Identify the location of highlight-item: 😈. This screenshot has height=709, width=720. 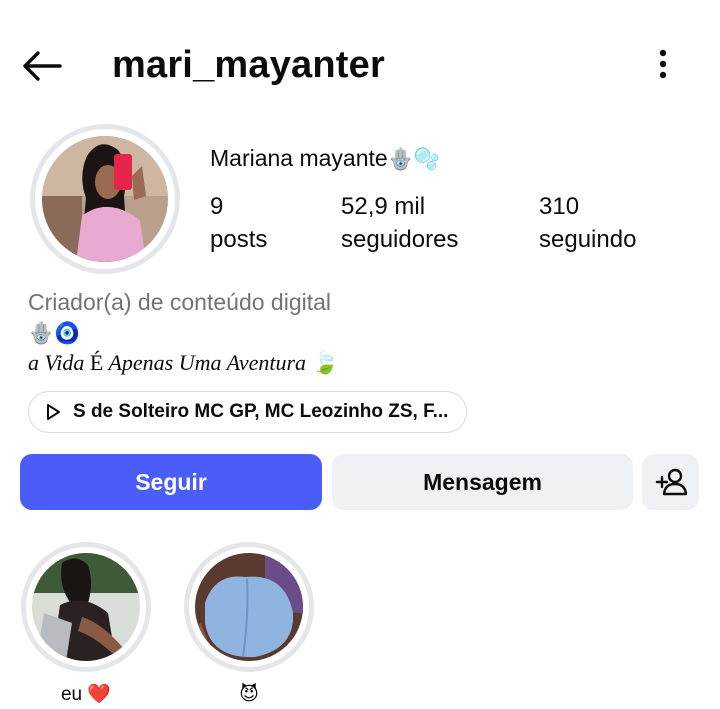
(249, 624).